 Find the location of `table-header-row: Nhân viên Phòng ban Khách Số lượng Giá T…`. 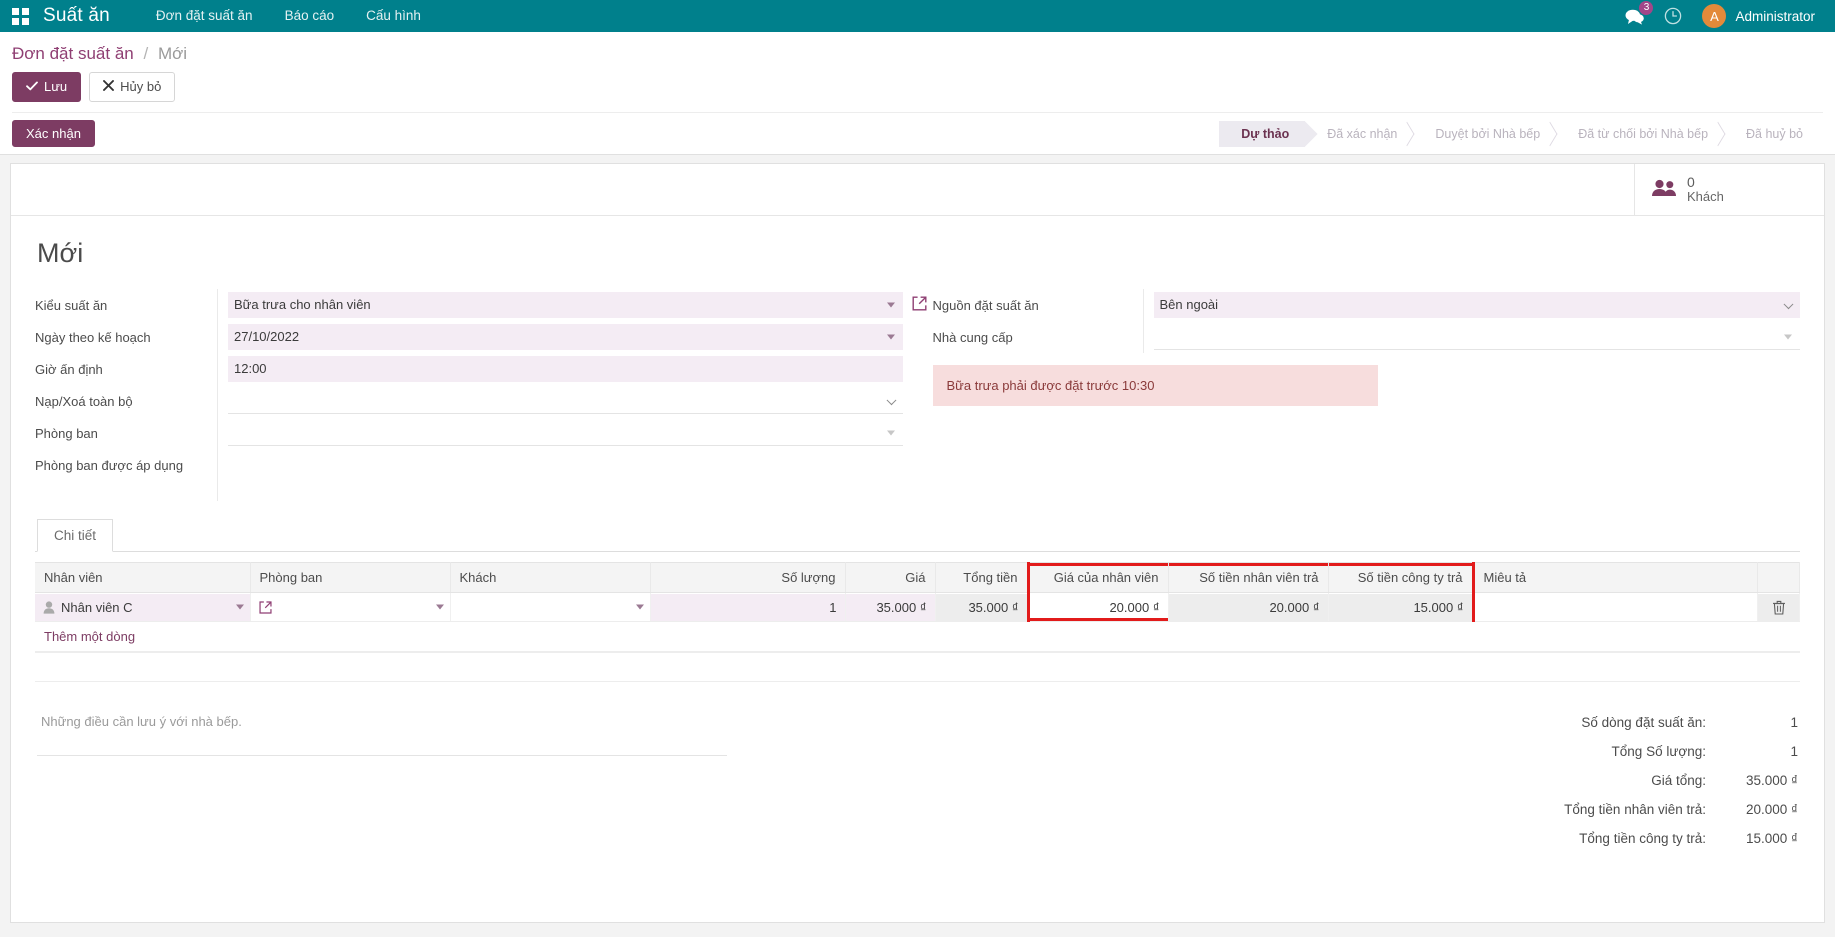

table-header-row: Nhân viên Phòng ban Khách Số lượng Giá T… is located at coordinates (917, 577).